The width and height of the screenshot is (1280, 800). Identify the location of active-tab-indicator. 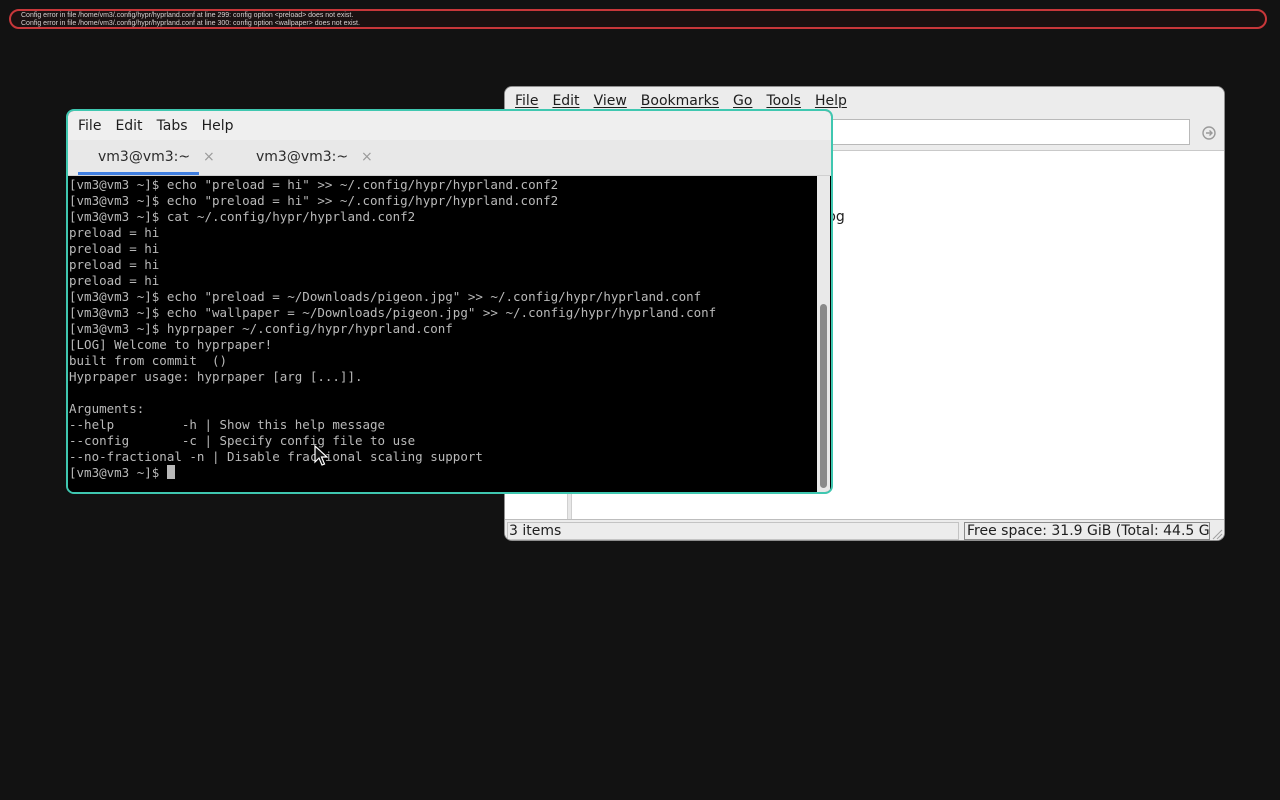
(138, 173).